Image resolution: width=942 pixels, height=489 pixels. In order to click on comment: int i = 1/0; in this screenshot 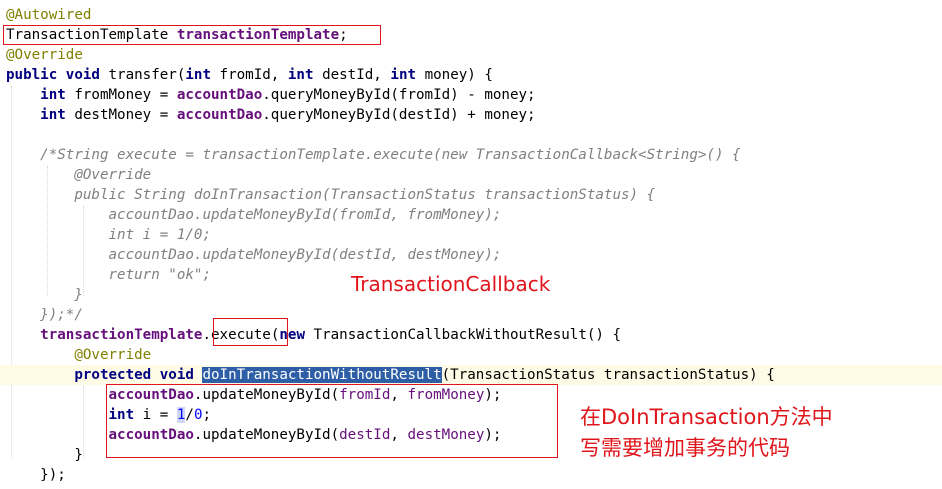, I will do `click(160, 235)`.